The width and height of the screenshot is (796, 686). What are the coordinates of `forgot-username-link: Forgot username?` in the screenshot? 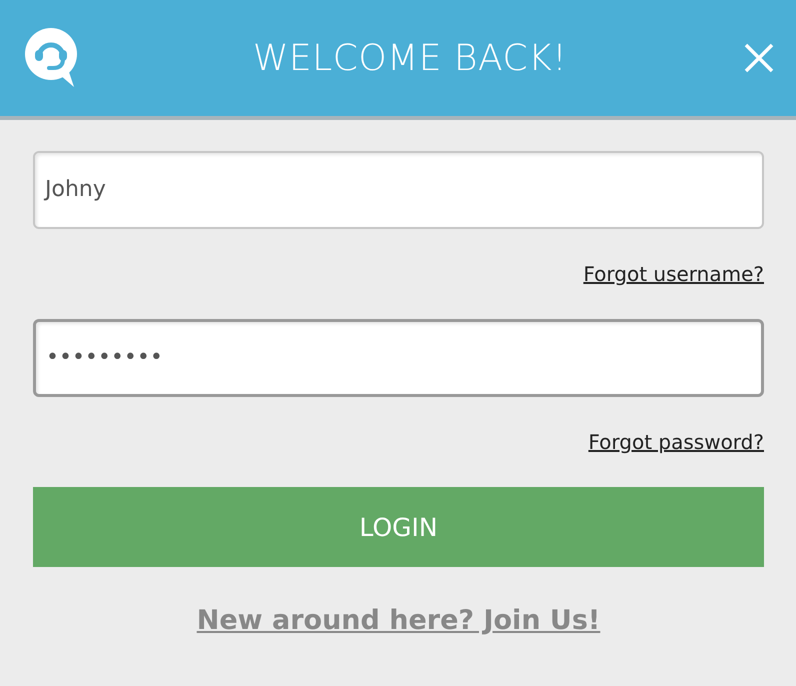 It's located at (673, 274).